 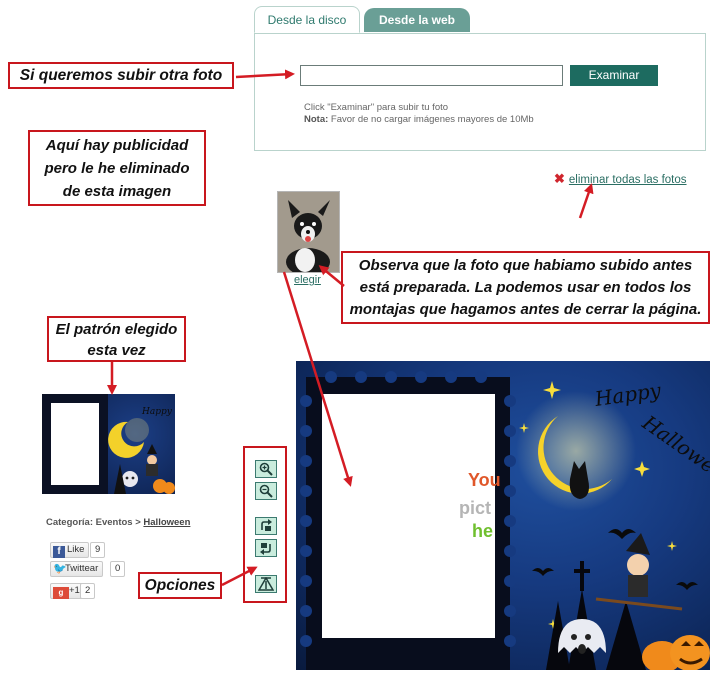 I want to click on note-label: Nota:, so click(x=316, y=119).